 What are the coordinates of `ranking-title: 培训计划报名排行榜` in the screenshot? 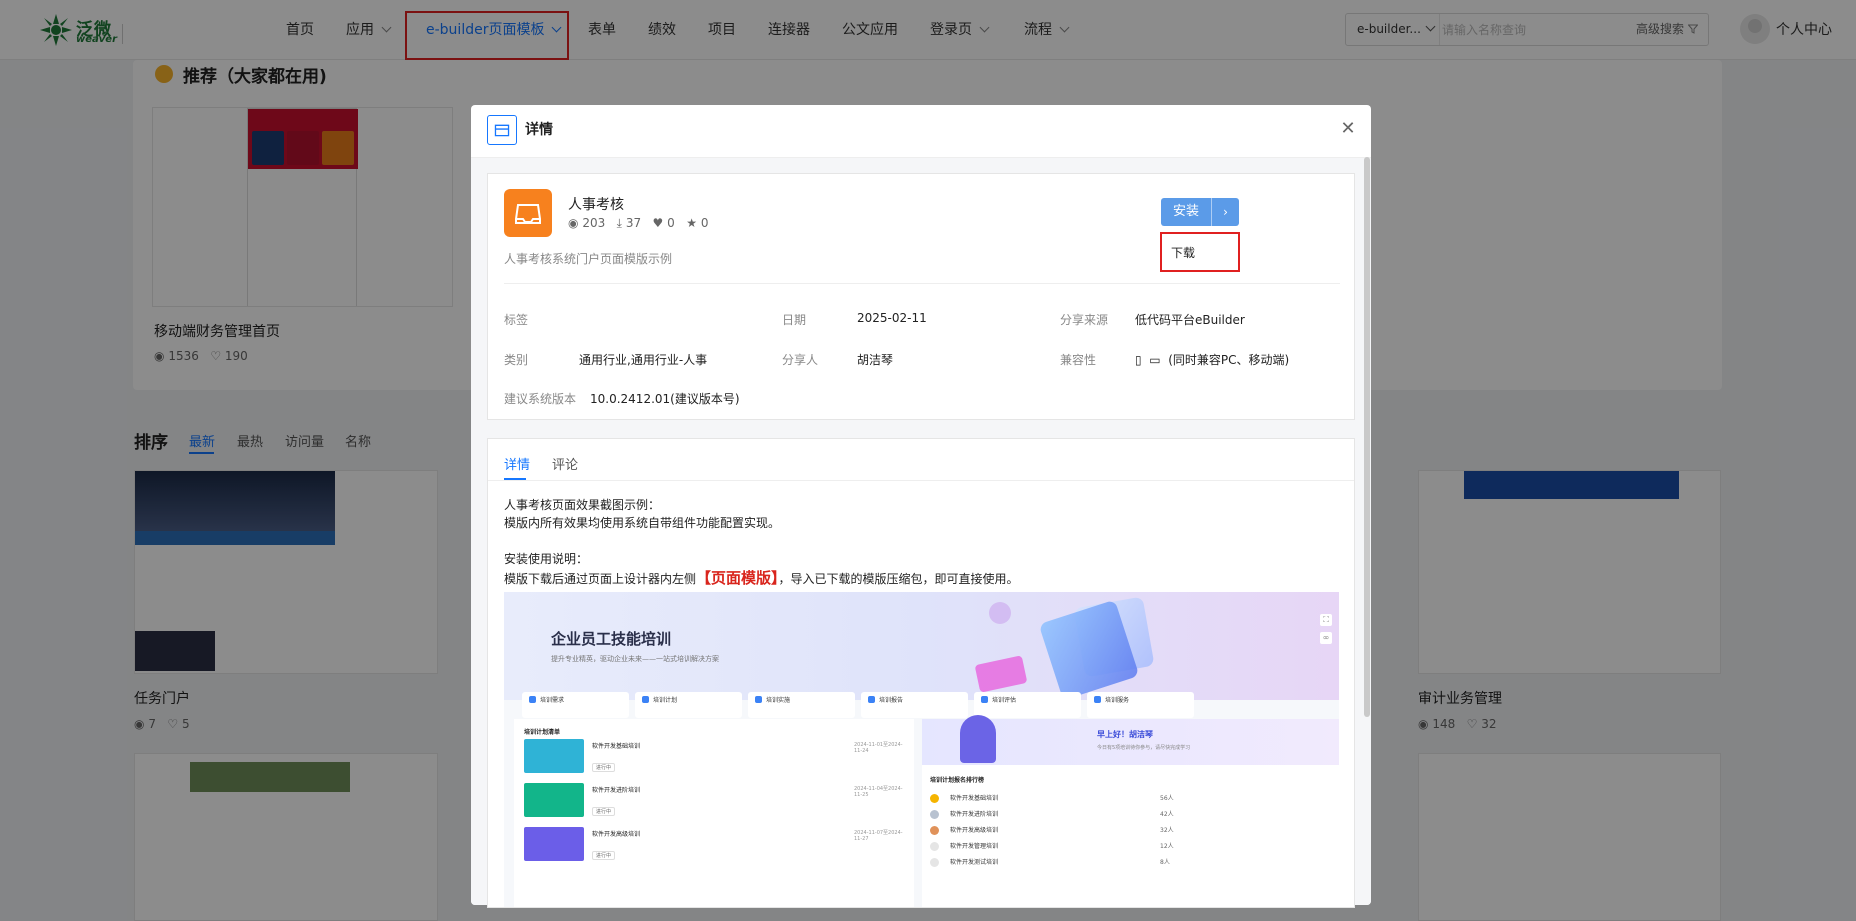 It's located at (957, 780).